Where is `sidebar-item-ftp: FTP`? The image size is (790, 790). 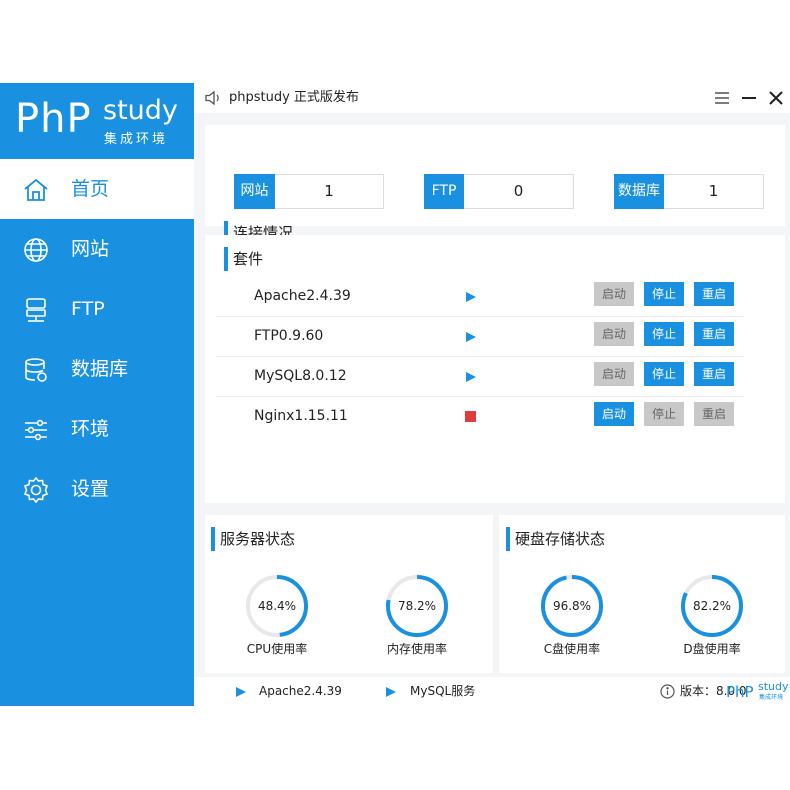
sidebar-item-ftp: FTP is located at coordinates (97, 309).